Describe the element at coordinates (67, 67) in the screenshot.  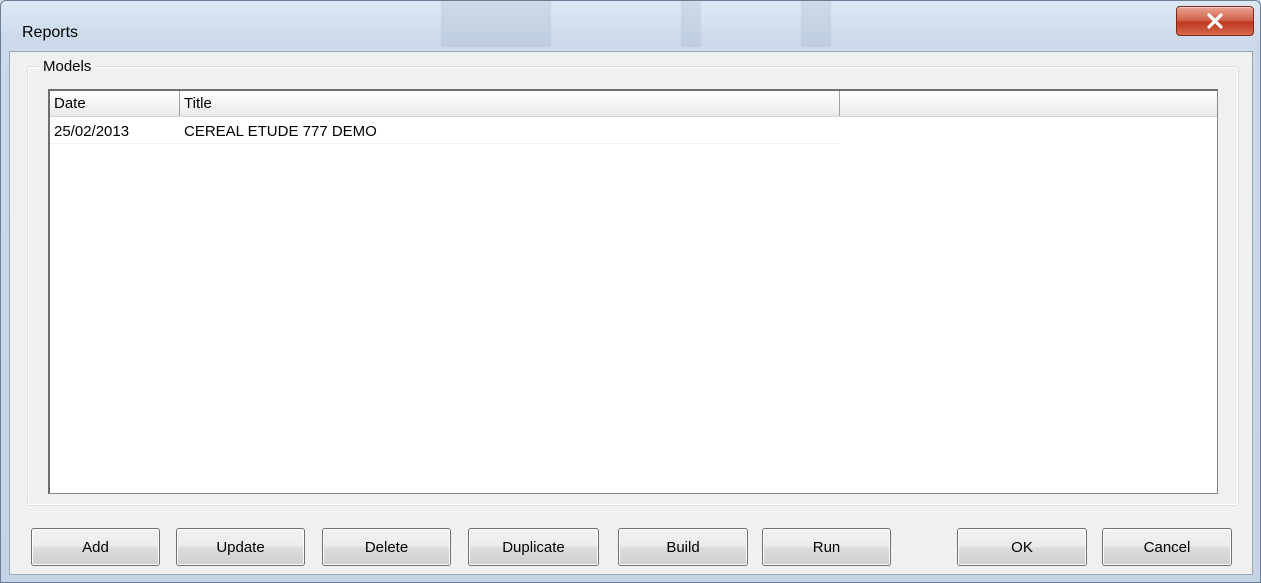
I see `models-group-label: Models` at that location.